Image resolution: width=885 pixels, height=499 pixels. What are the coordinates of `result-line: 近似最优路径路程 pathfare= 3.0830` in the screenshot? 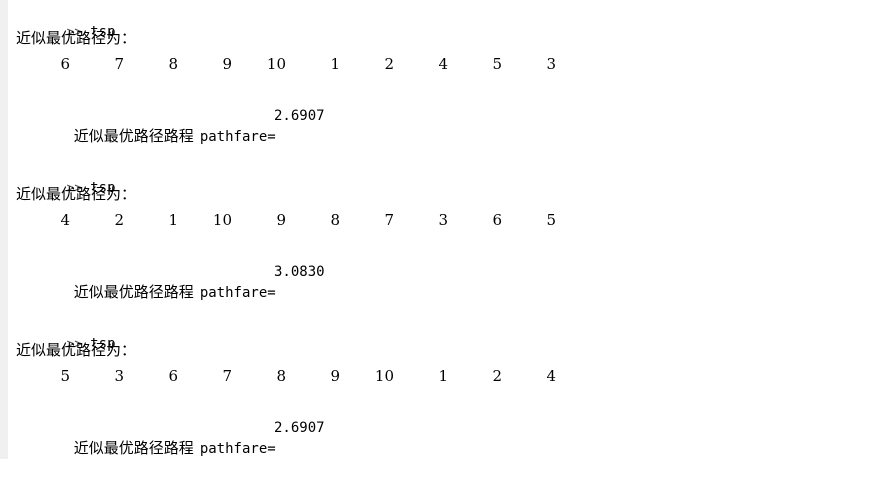 It's located at (170, 281).